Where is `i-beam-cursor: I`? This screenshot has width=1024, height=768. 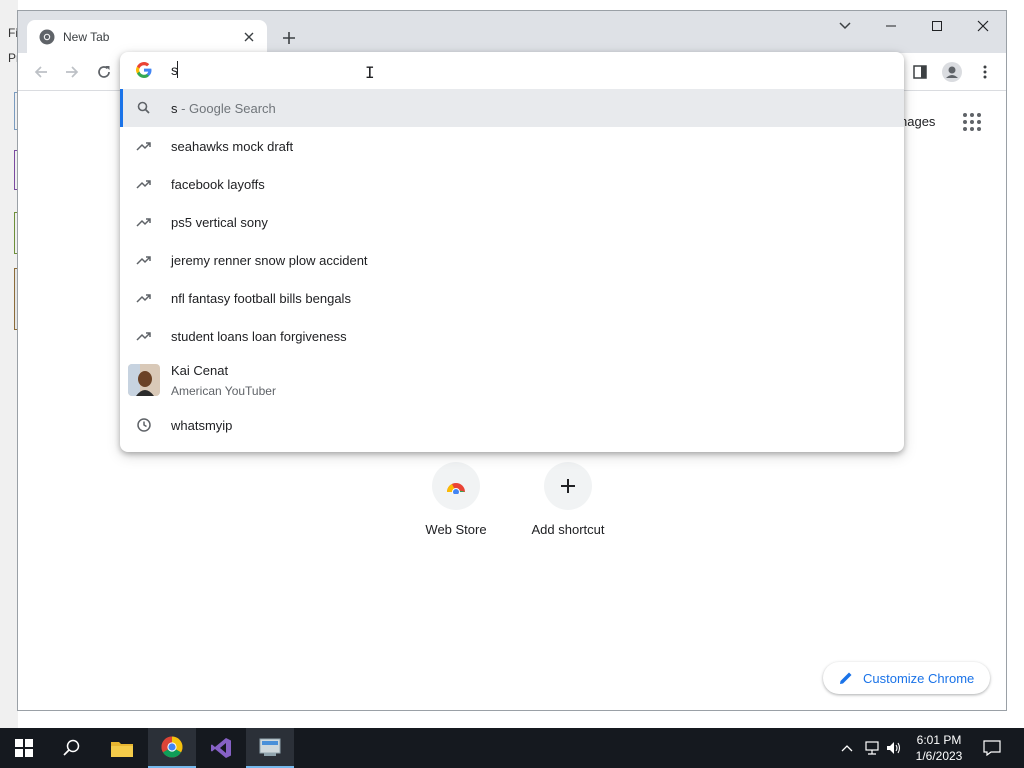 i-beam-cursor: I is located at coordinates (370, 72).